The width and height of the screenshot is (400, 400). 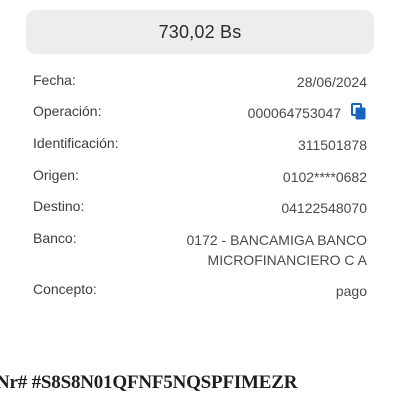 What do you see at coordinates (67, 111) in the screenshot?
I see `operacion-label: Operación:` at bounding box center [67, 111].